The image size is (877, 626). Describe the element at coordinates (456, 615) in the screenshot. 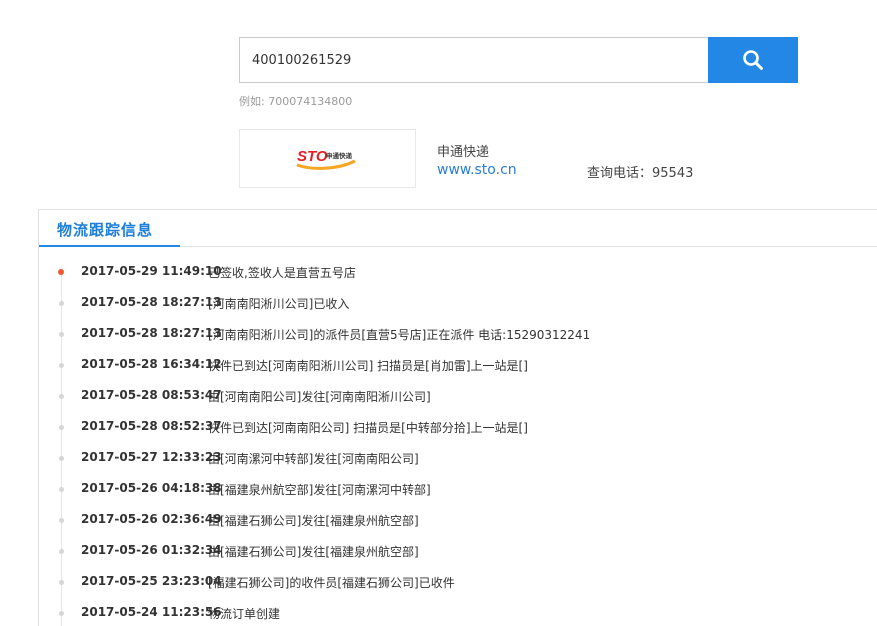

I see `tracking-event-row: 2017-05-24 11:23:56 物流订单创建` at that location.